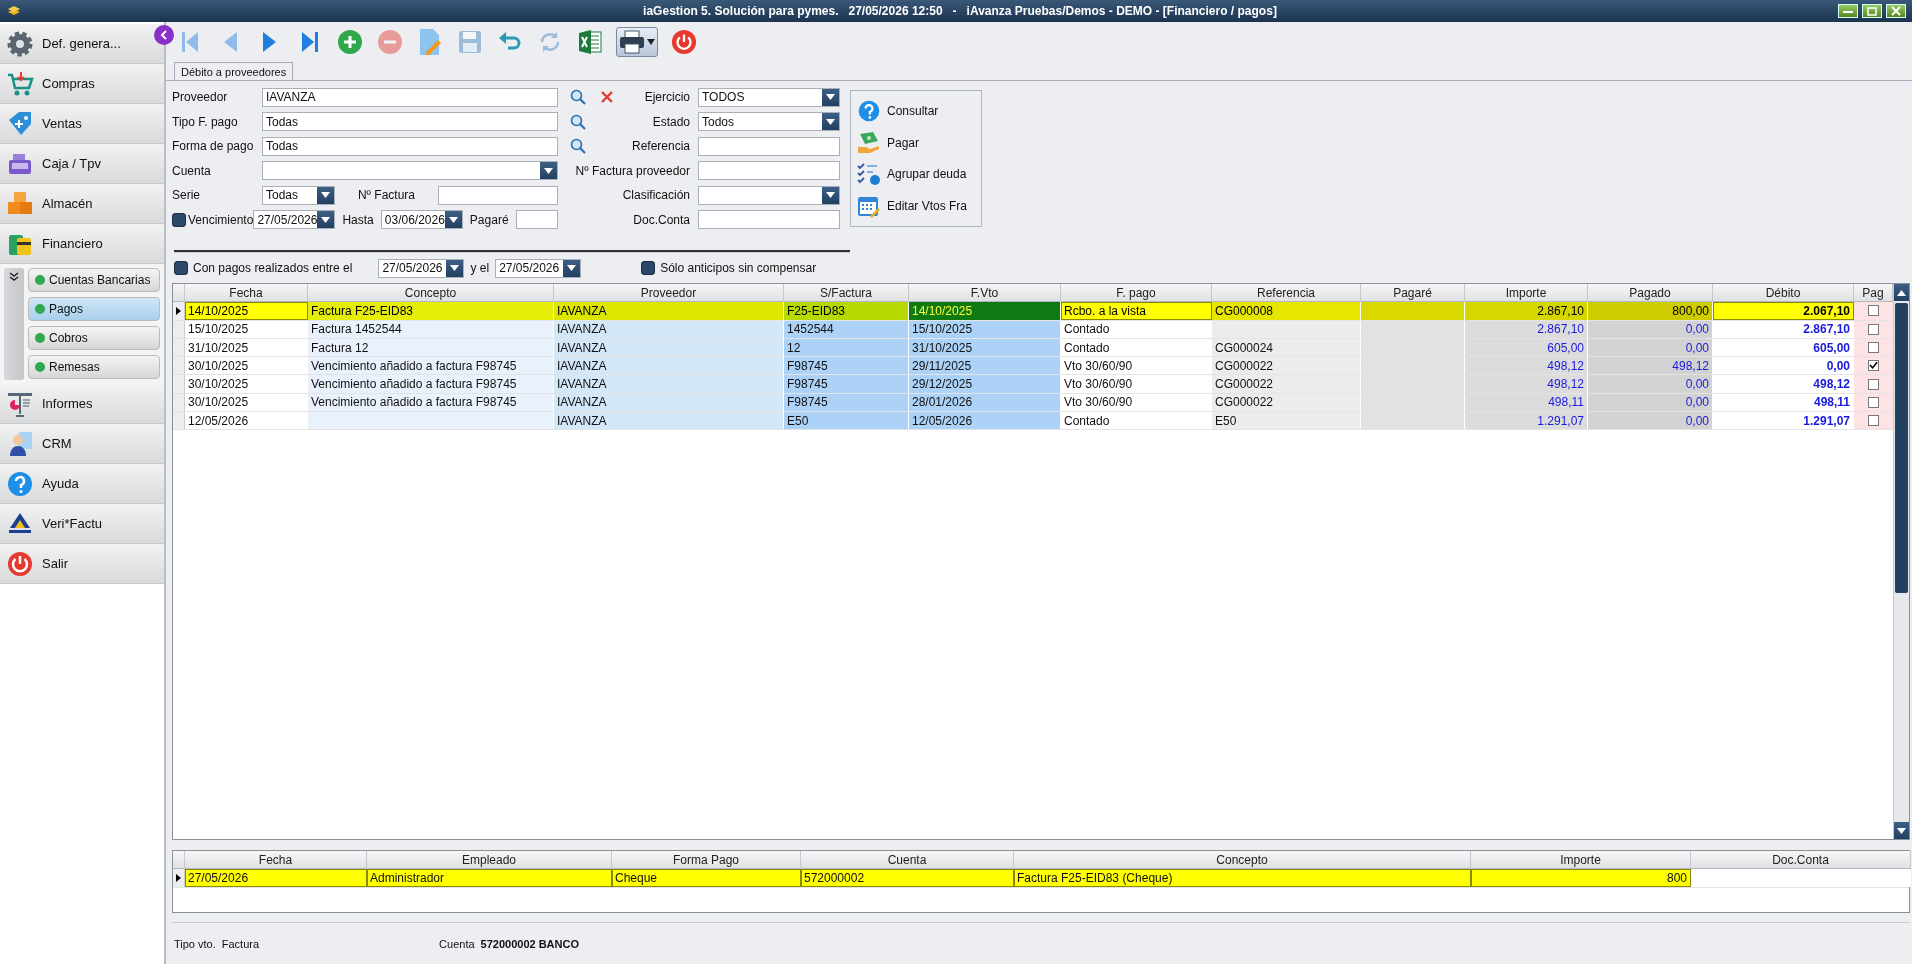  Describe the element at coordinates (536, 220) in the screenshot. I see `promissory-field` at that location.